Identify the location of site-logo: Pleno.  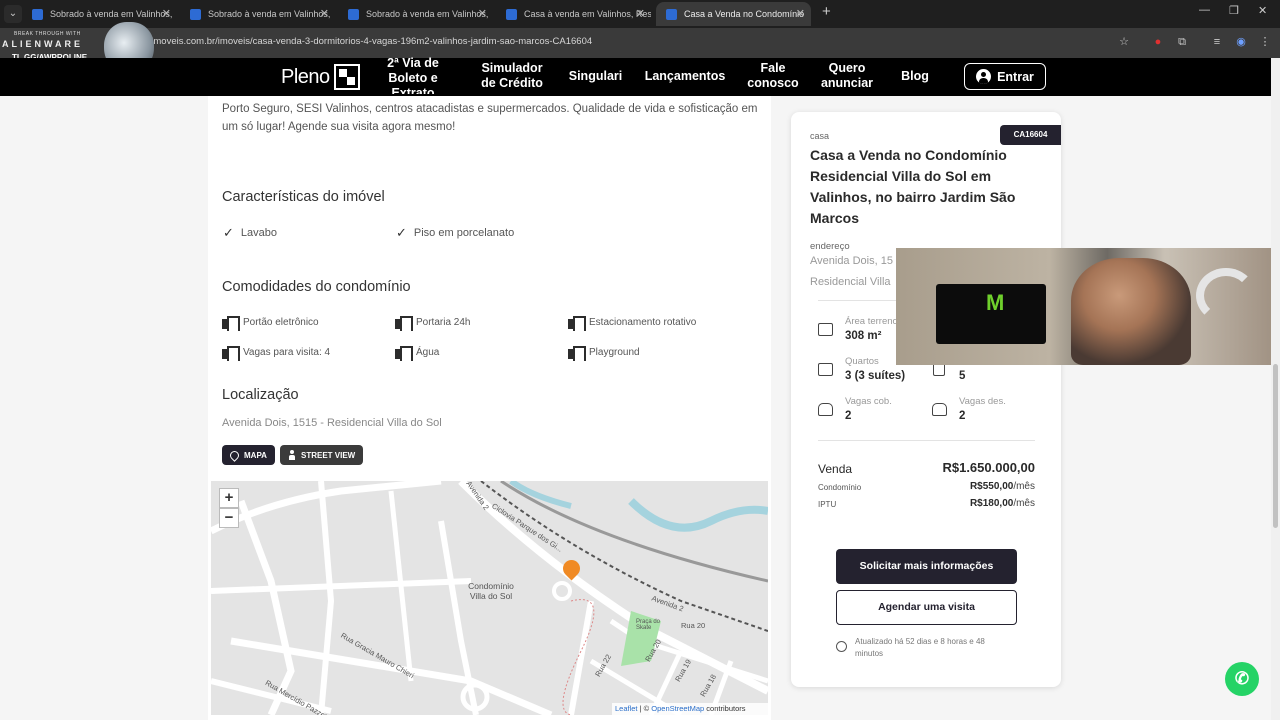
(320, 77).